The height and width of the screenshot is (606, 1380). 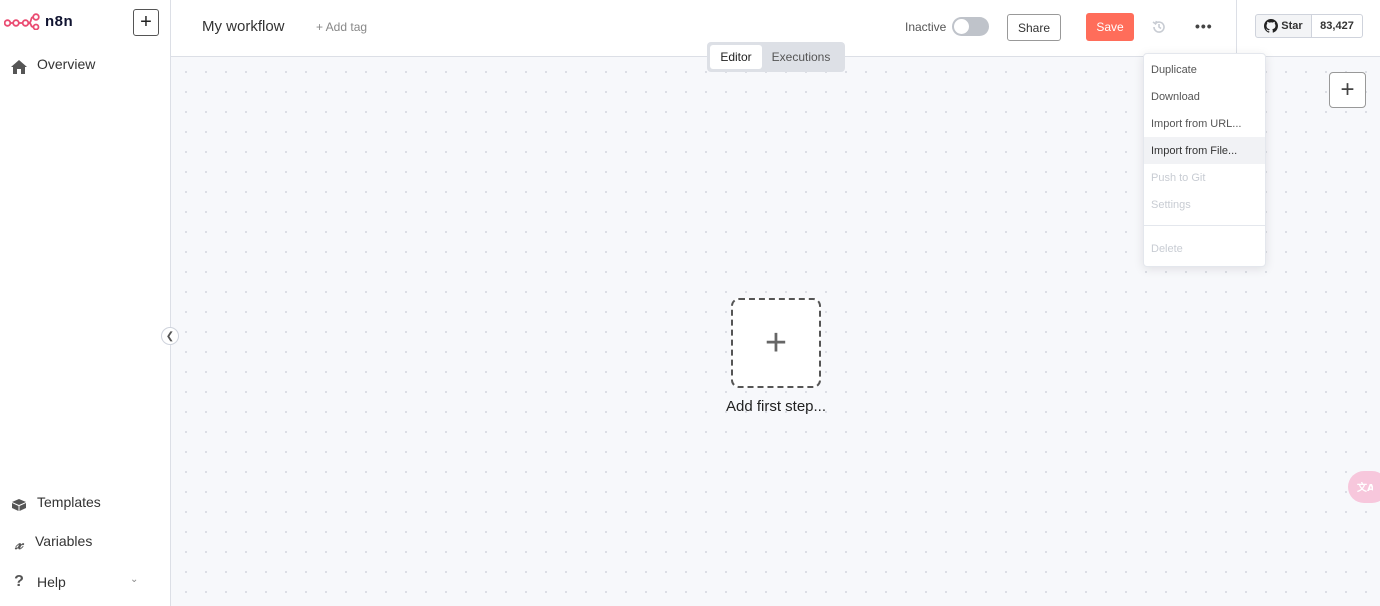 I want to click on add-tag-button: + Add tag, so click(x=341, y=27).